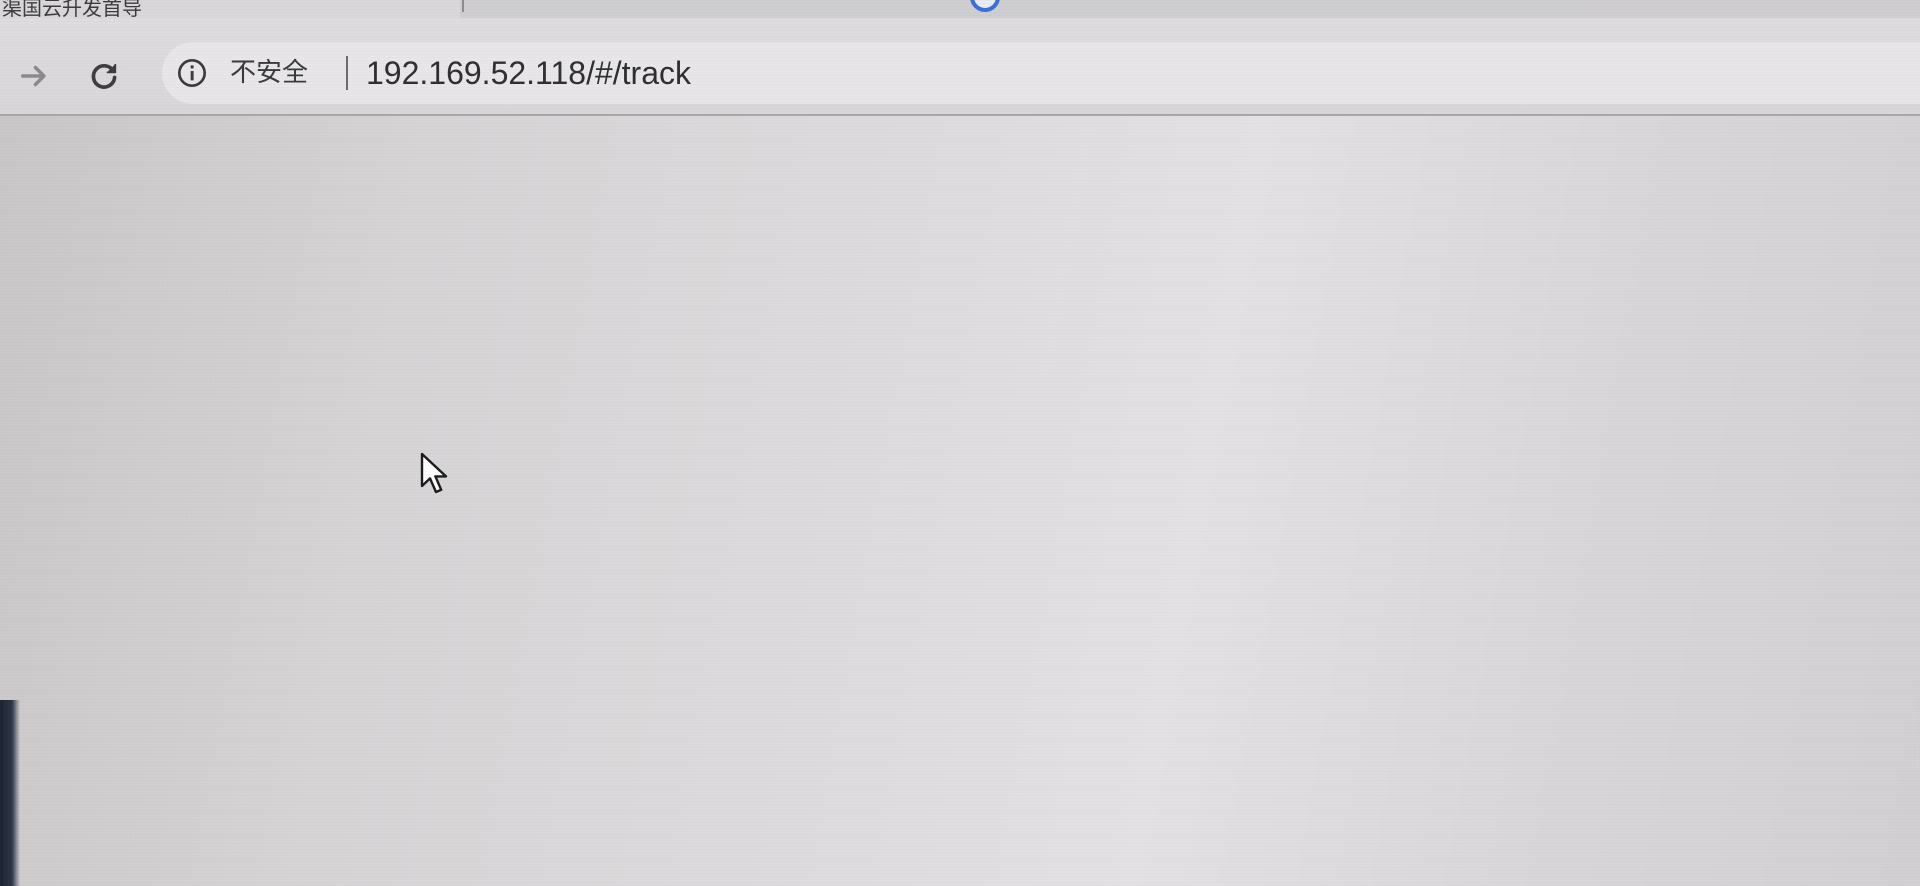 The width and height of the screenshot is (1920, 886). Describe the element at coordinates (1041, 73) in the screenshot. I see `address-bar: 不安全 192.169.52.118/#/track` at that location.